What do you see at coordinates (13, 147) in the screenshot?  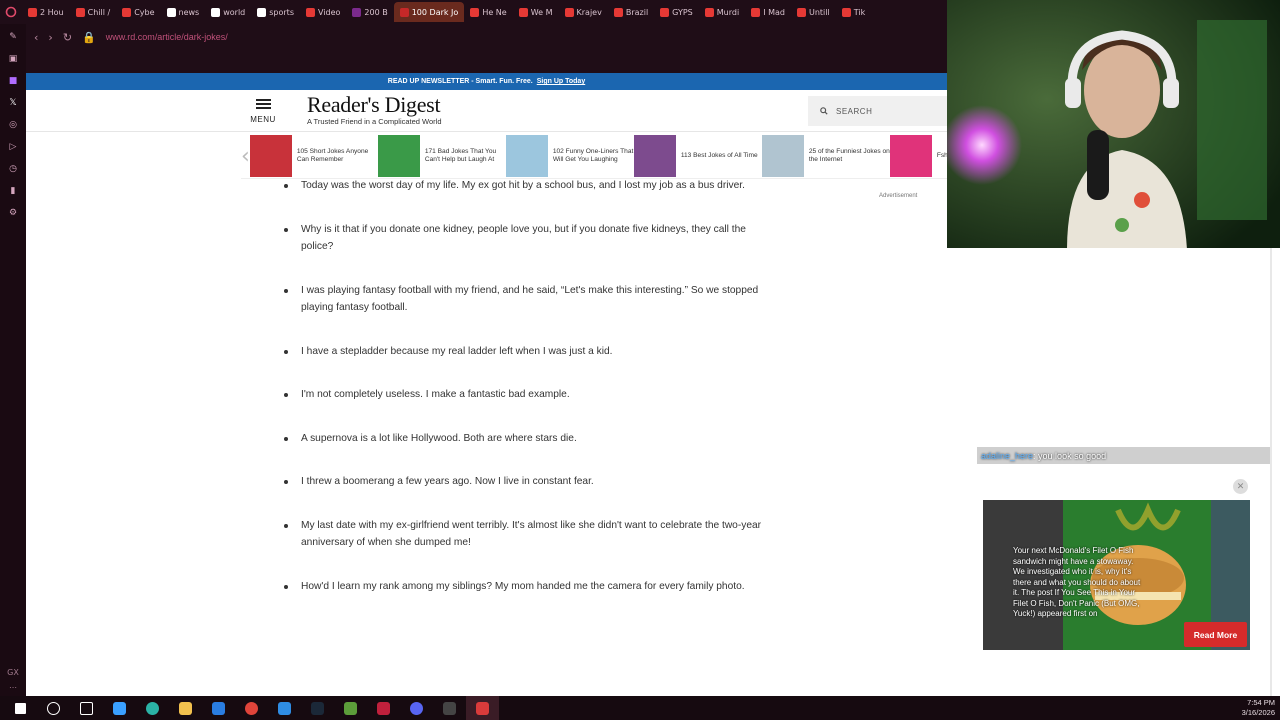 I see `play-icon: ▷` at bounding box center [13, 147].